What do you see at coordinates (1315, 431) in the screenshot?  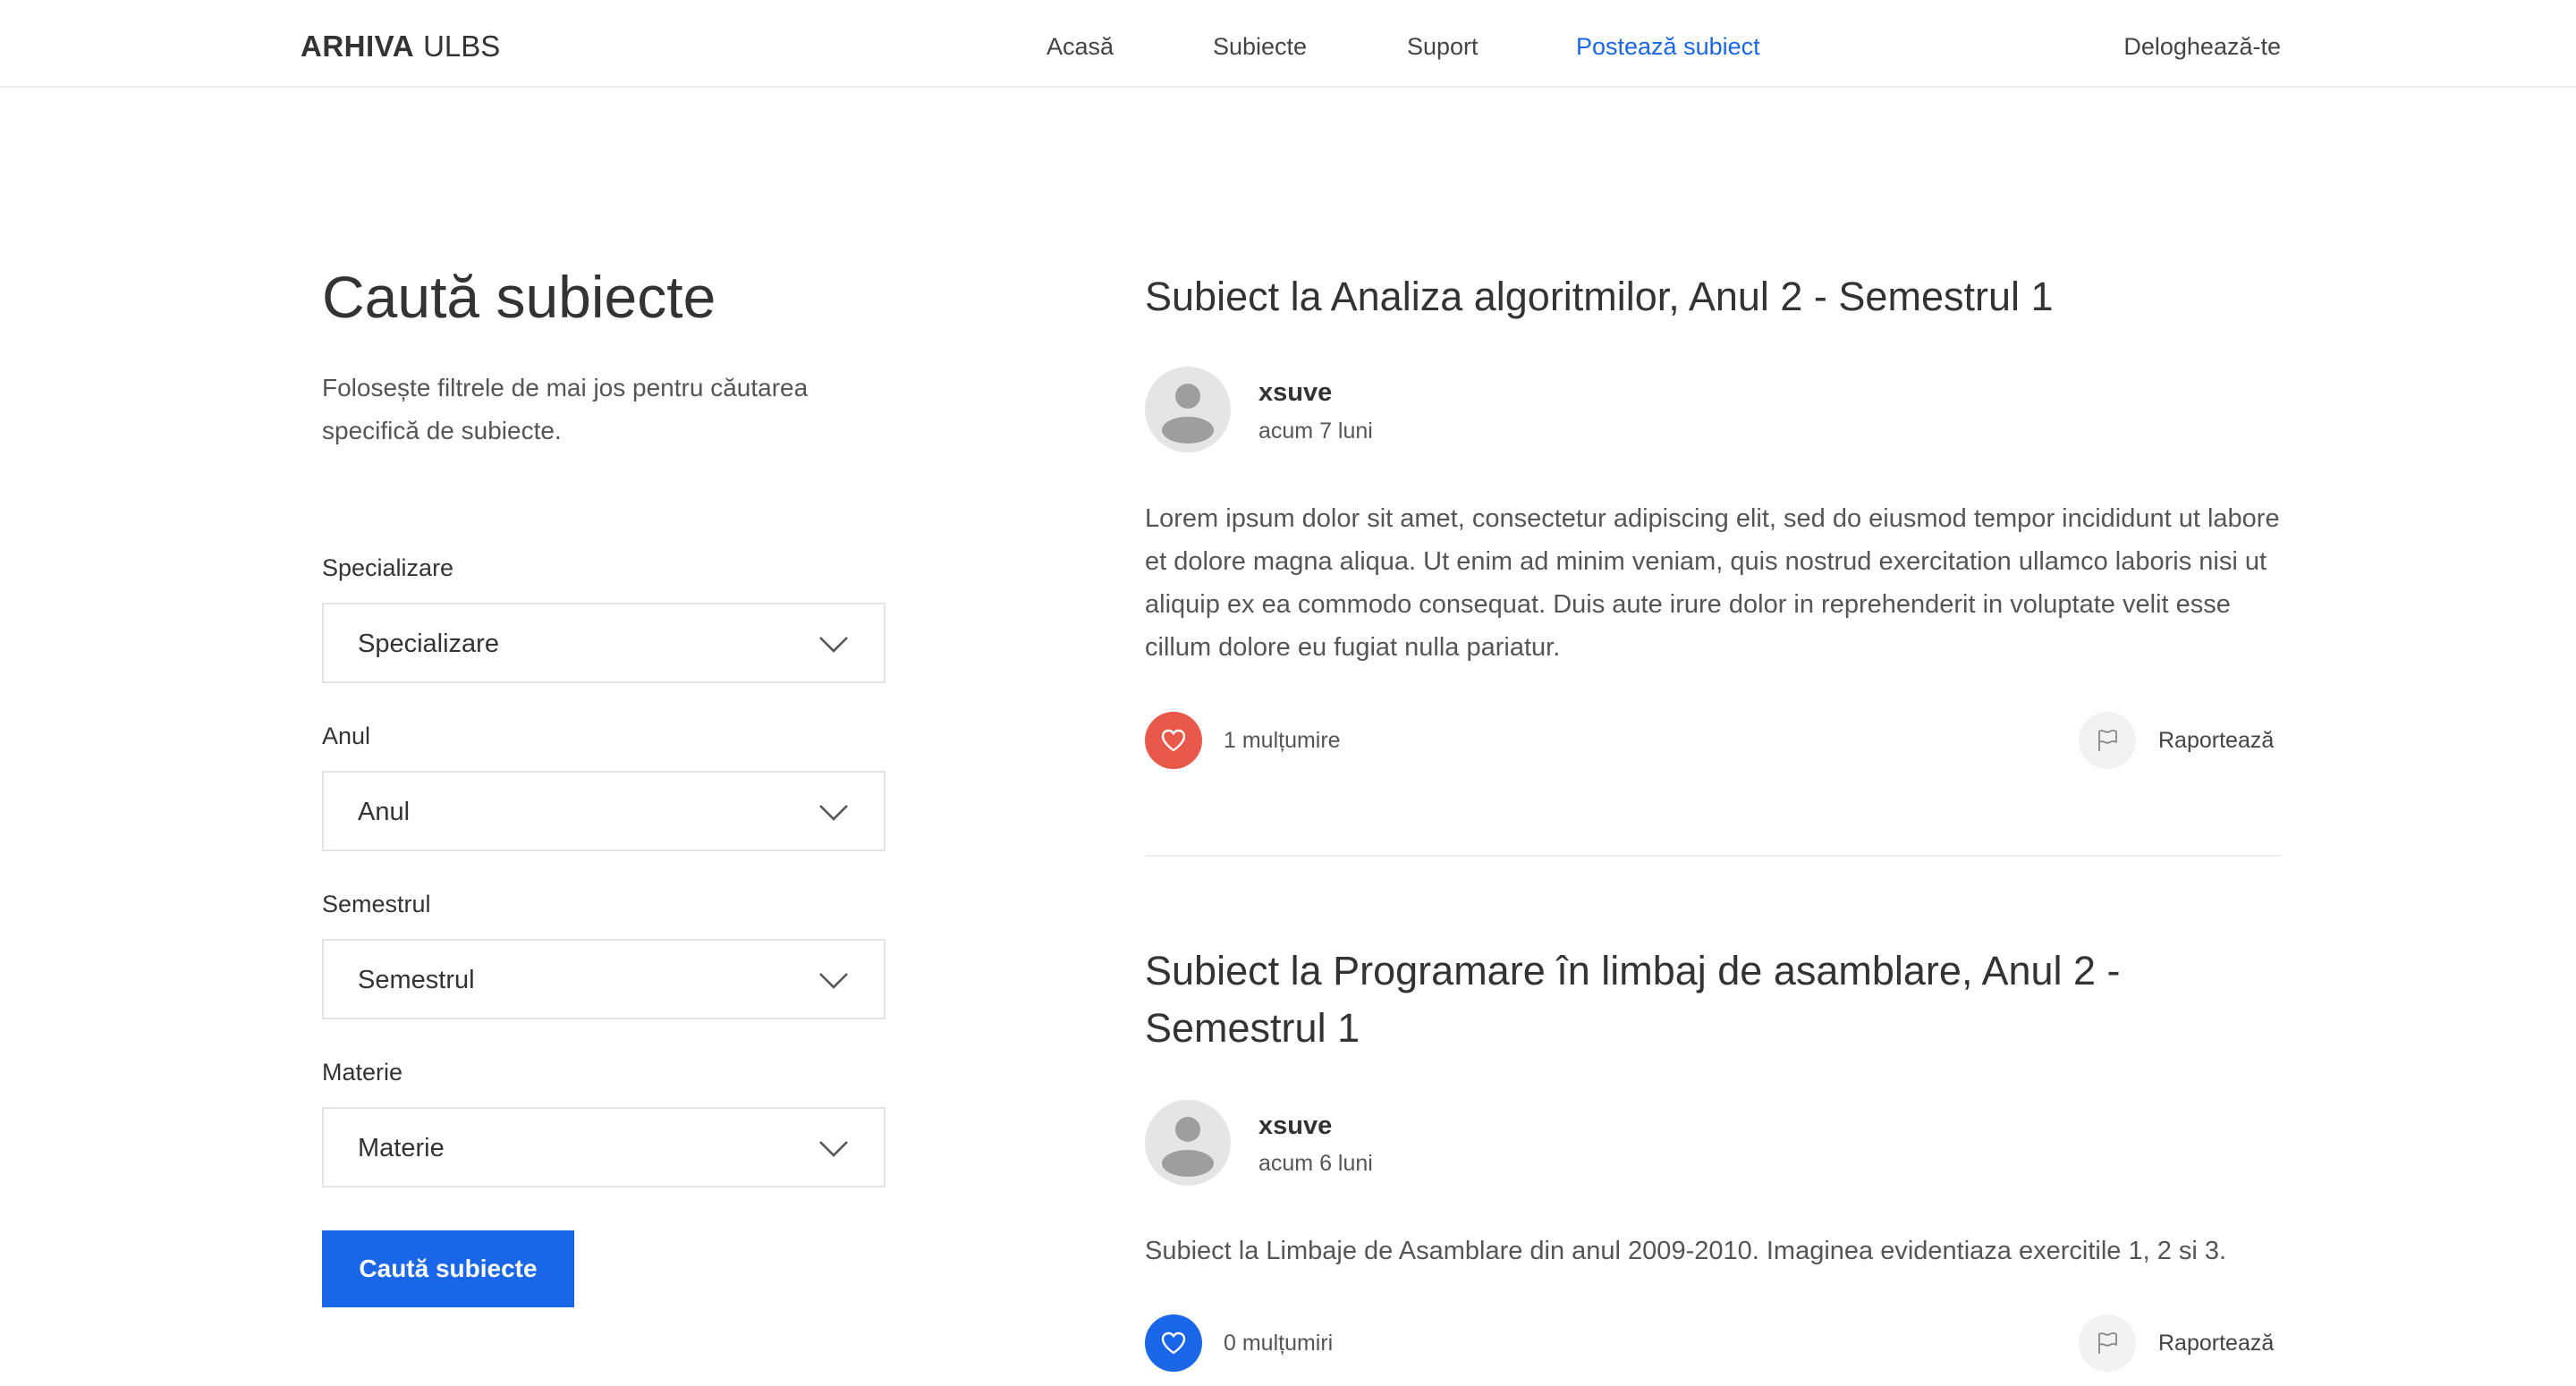 I see `post-time: acum 7 luni` at bounding box center [1315, 431].